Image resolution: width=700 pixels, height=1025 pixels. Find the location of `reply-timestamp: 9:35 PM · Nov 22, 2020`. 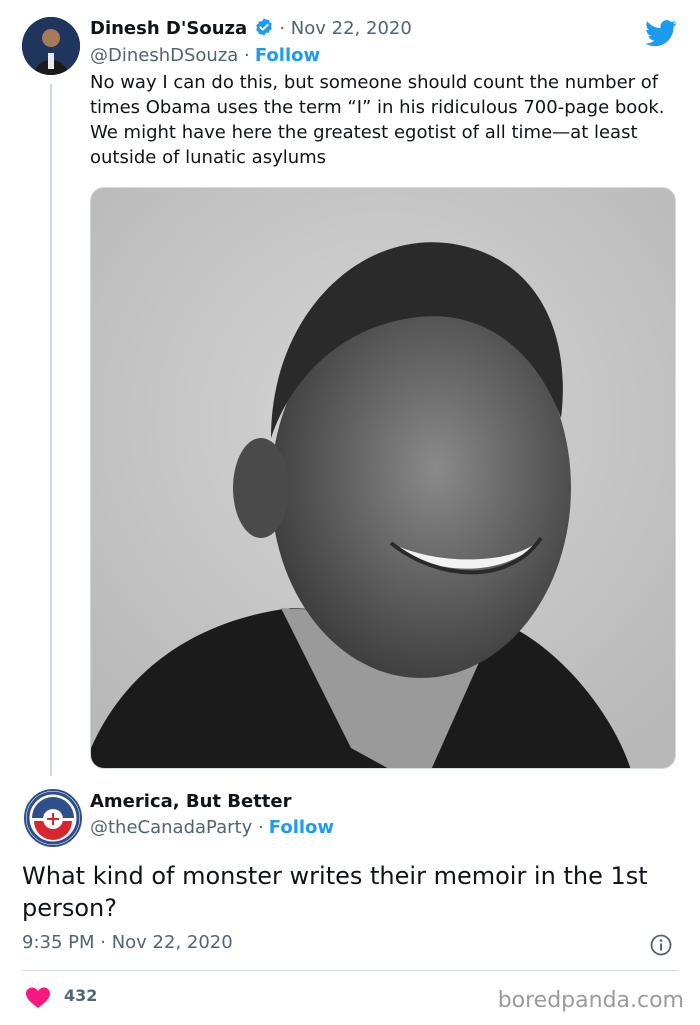

reply-timestamp: 9:35 PM · Nov 22, 2020 is located at coordinates (127, 942).